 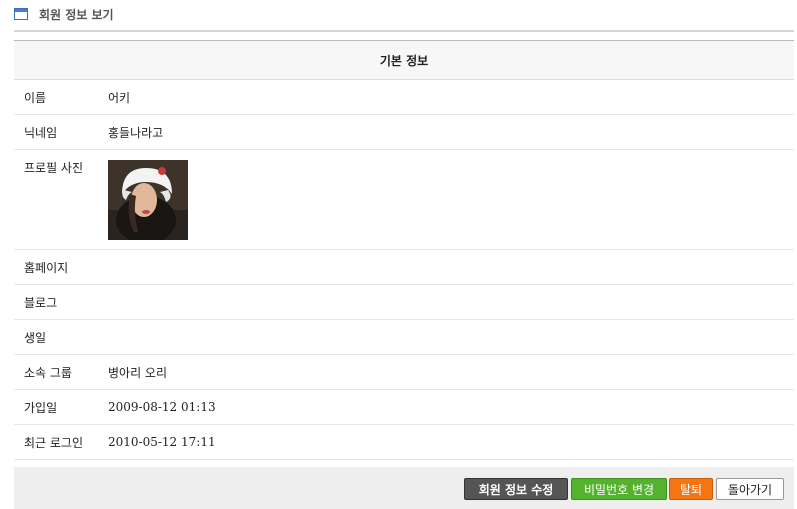 What do you see at coordinates (60, 267) in the screenshot?
I see `field-label: 홈페이지` at bounding box center [60, 267].